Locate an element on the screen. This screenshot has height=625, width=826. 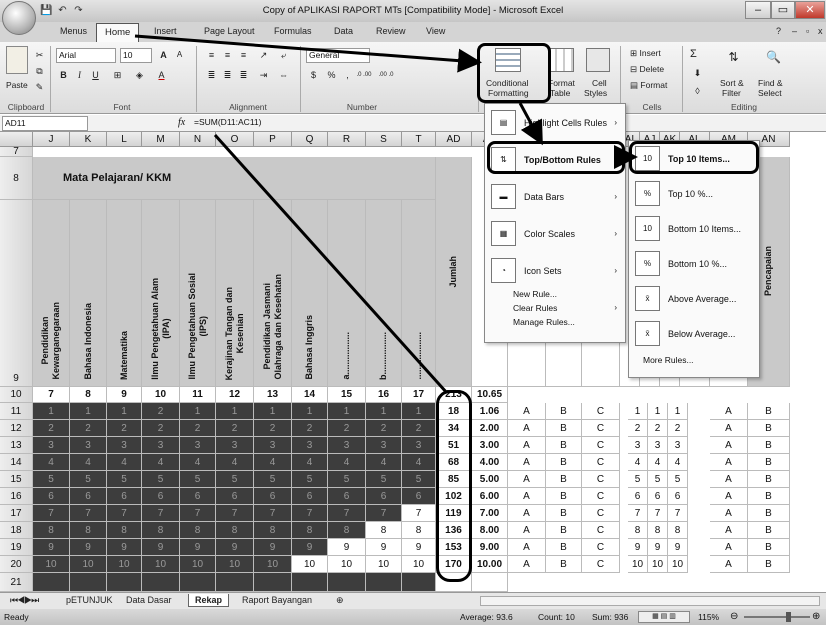
result-cell: 2 is located at coordinates (678, 428).